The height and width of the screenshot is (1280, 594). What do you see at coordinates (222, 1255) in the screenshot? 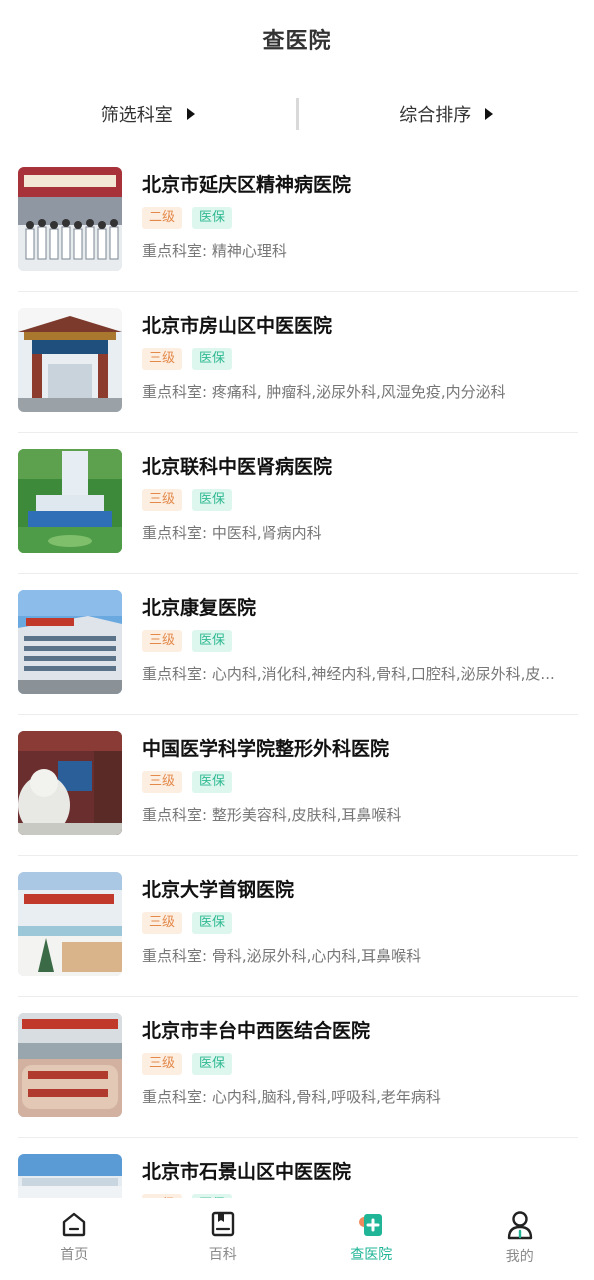
I see `tab-wiki-label: 百科` at bounding box center [222, 1255].